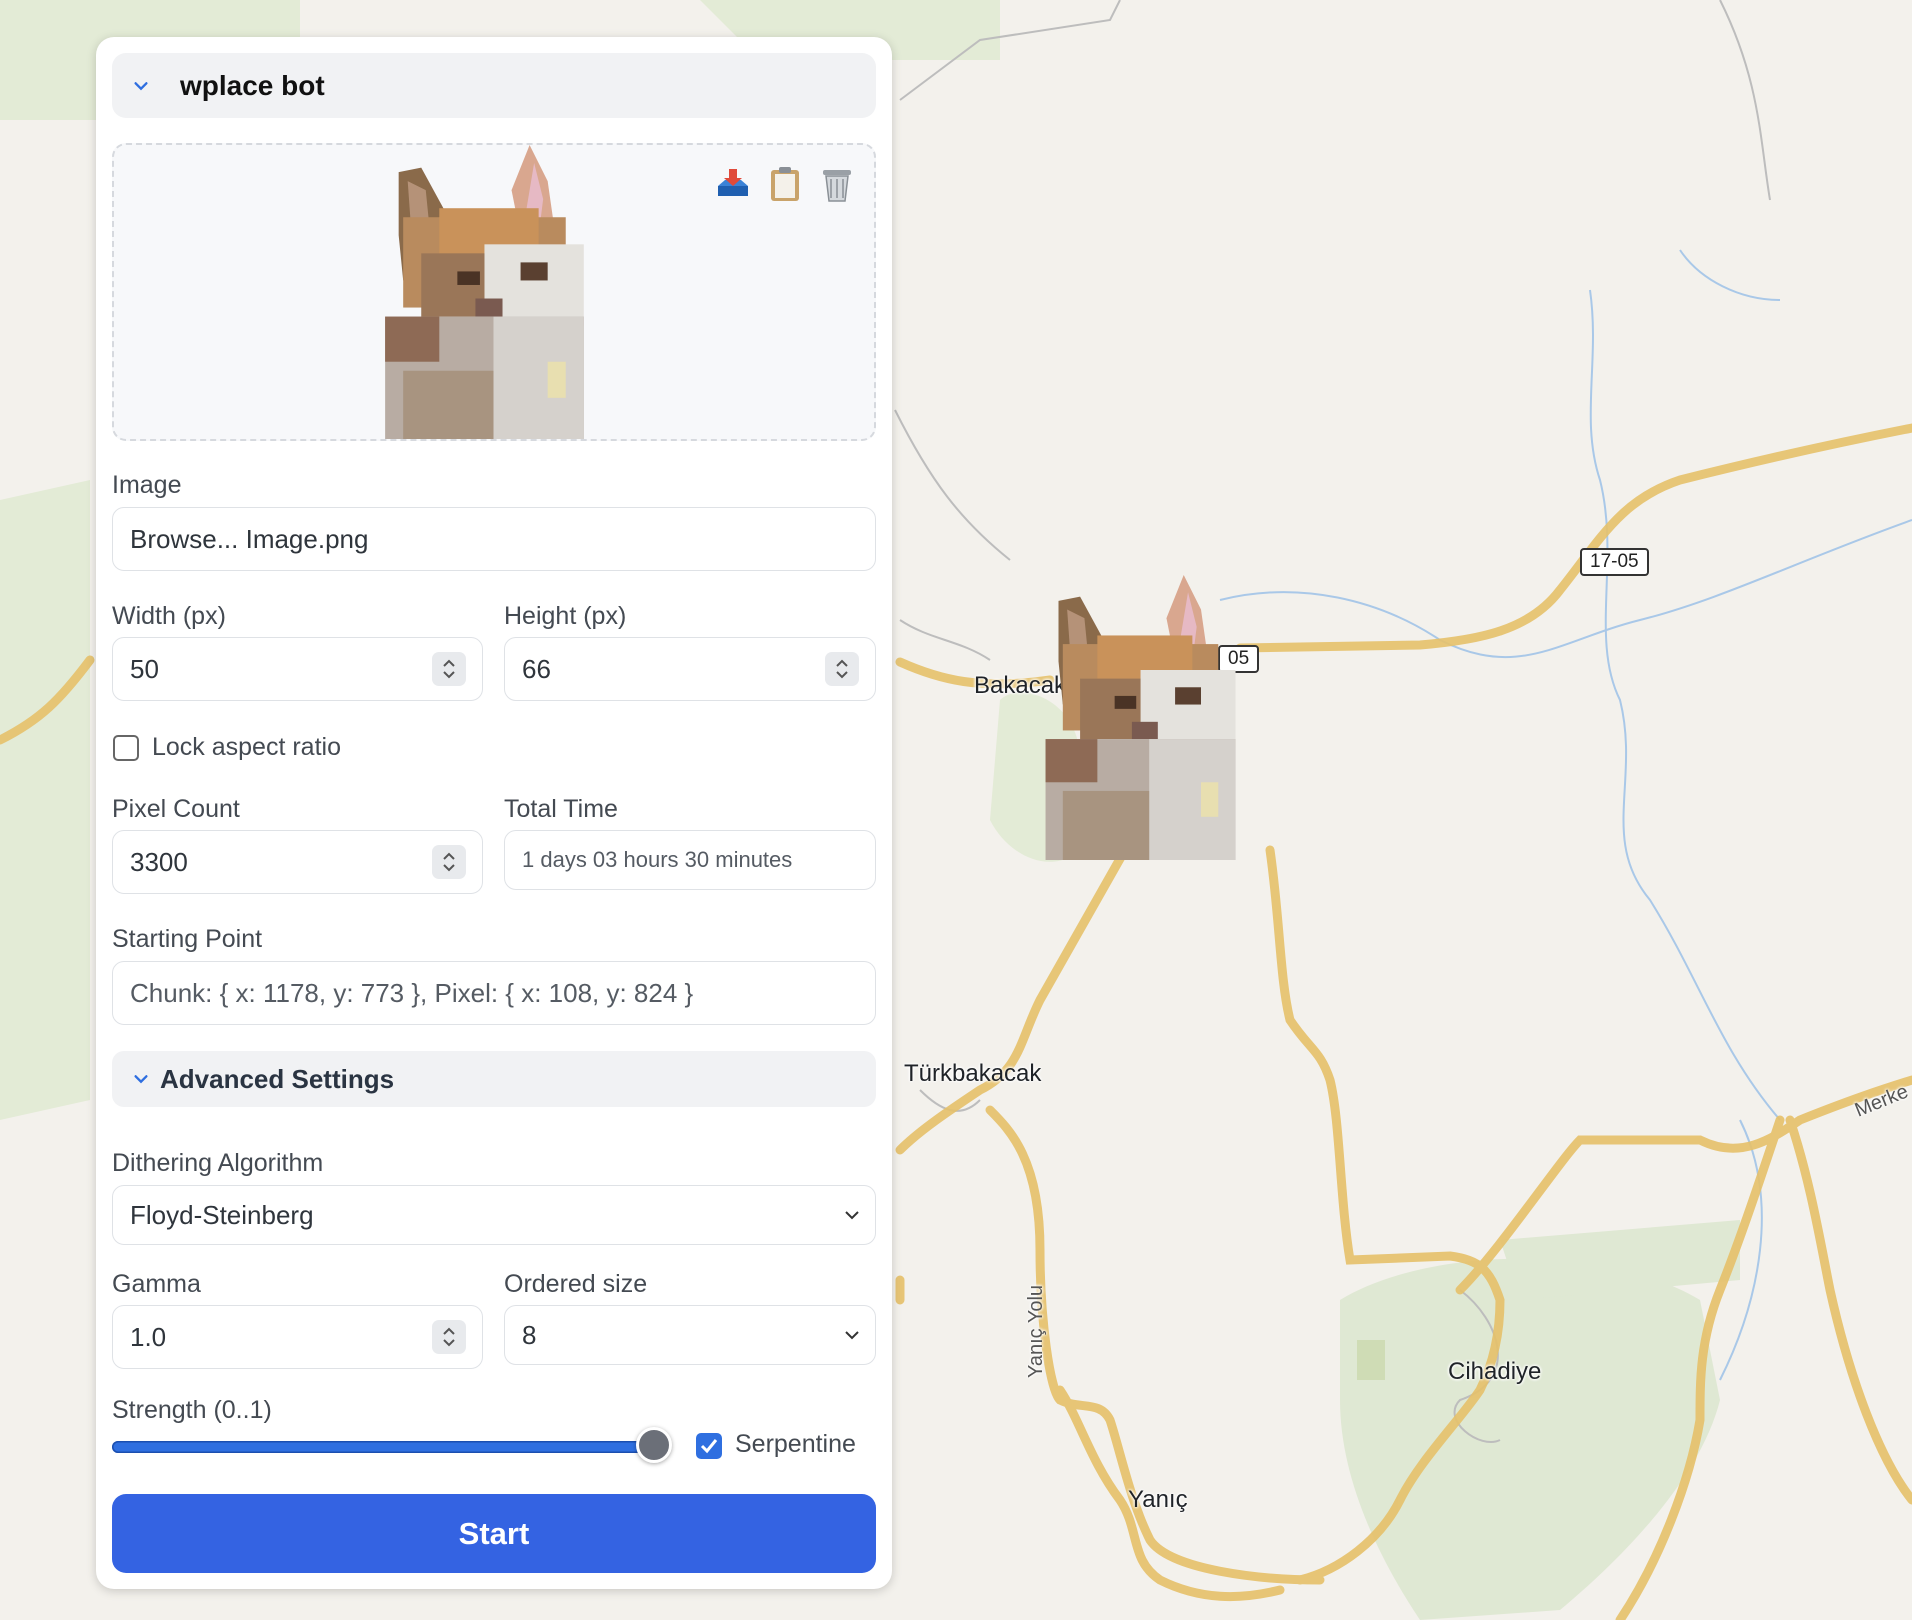 This screenshot has height=1620, width=1912. Describe the element at coordinates (159, 861) in the screenshot. I see `pixel-count-value: 3300` at that location.